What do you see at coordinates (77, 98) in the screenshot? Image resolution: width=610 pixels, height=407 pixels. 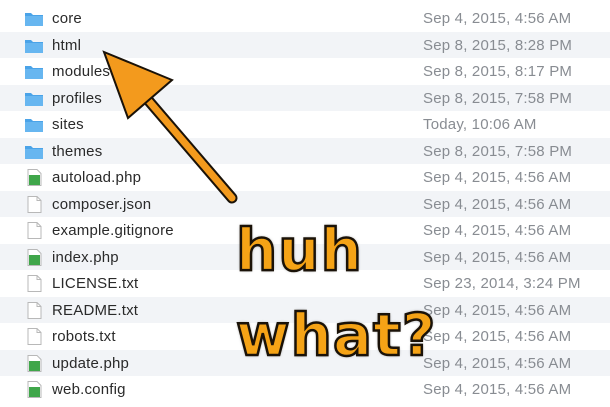 I see `file-name: profiles` at bounding box center [77, 98].